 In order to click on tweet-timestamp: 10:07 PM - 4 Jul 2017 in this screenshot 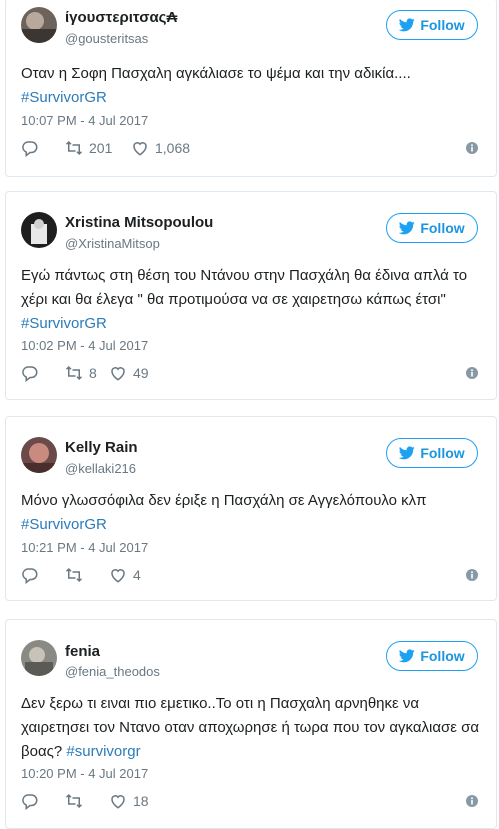, I will do `click(84, 120)`.